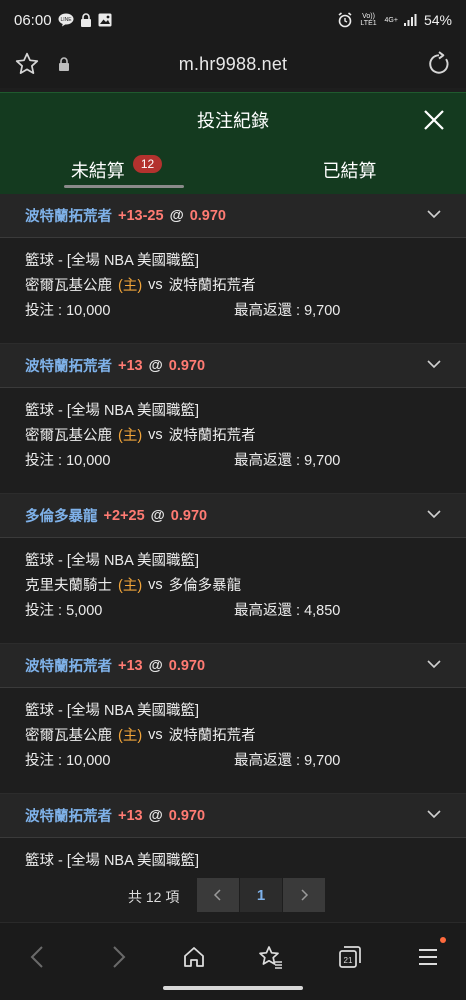  I want to click on battery-level: 54%, so click(437, 20).